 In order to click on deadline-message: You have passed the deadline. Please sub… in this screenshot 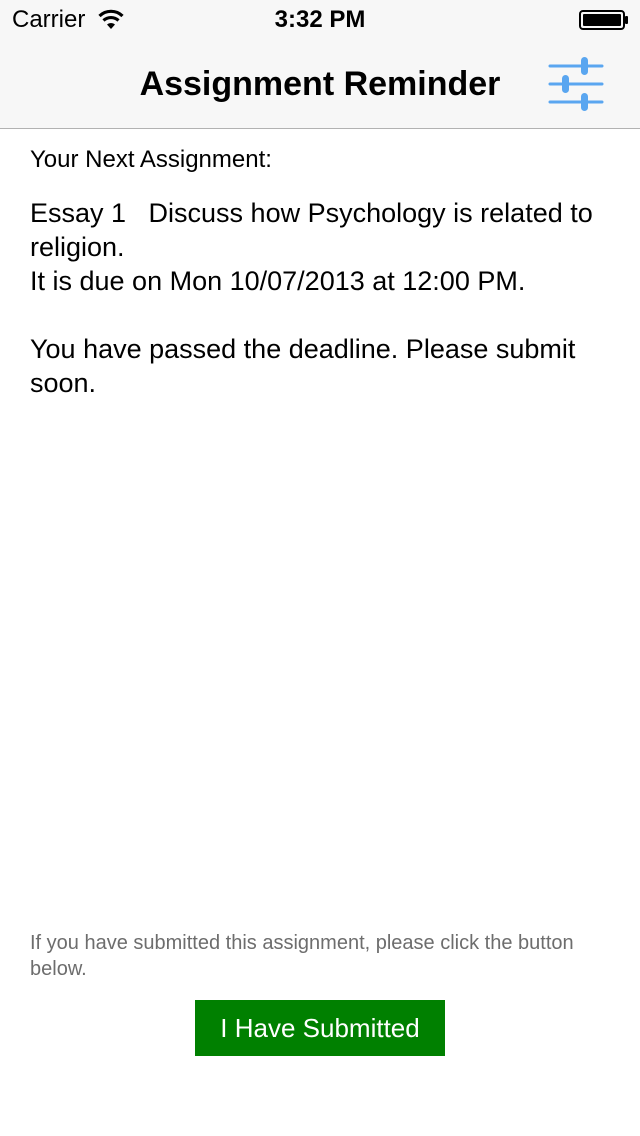, I will do `click(306, 366)`.